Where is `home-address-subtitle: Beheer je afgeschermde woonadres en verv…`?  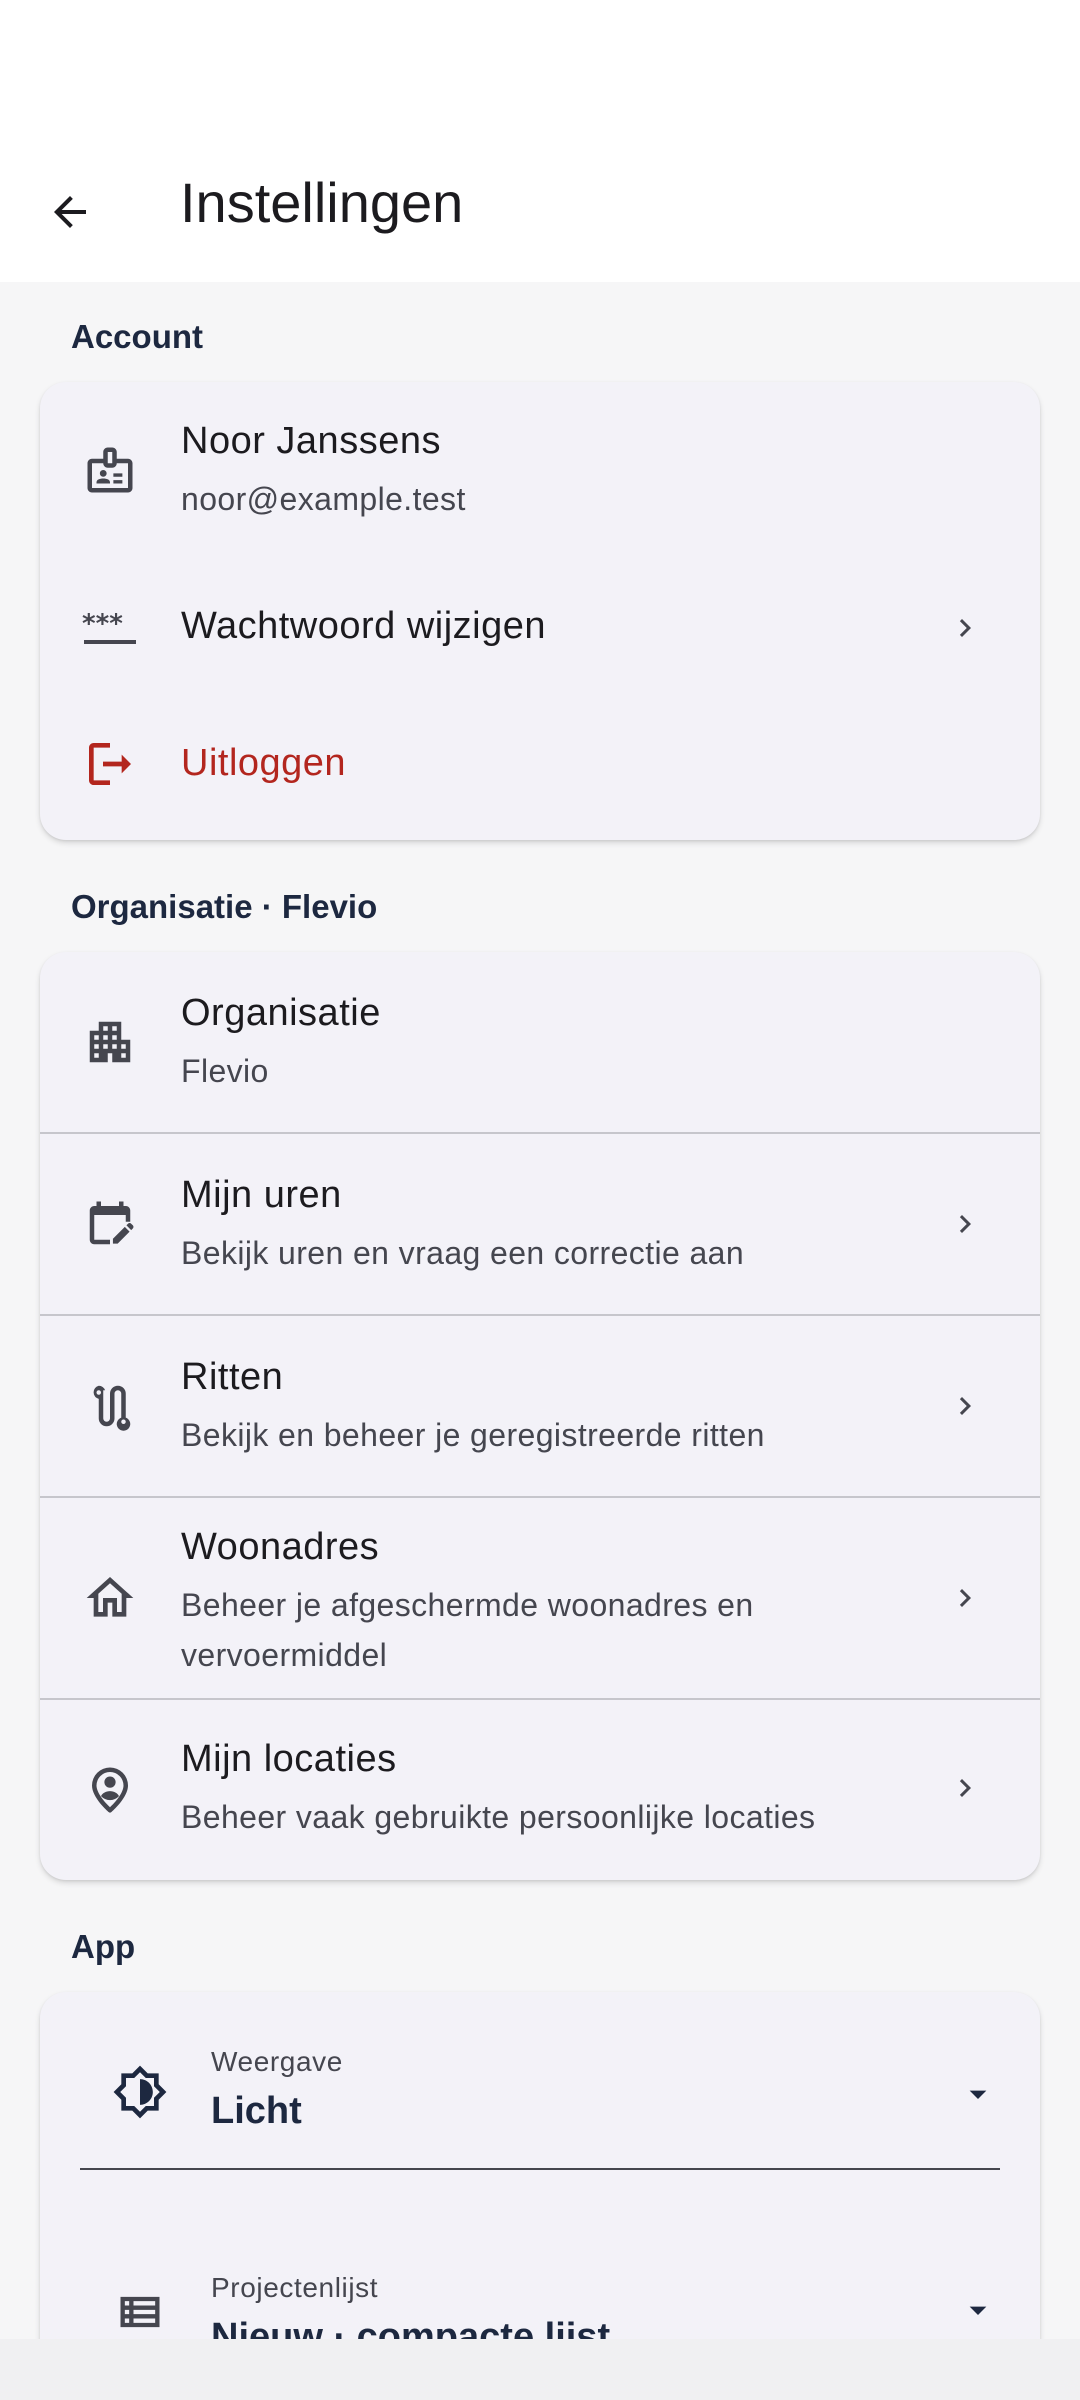
home-address-subtitle: Beheer je afgeschermde woonadres en verv… is located at coordinates (467, 1630).